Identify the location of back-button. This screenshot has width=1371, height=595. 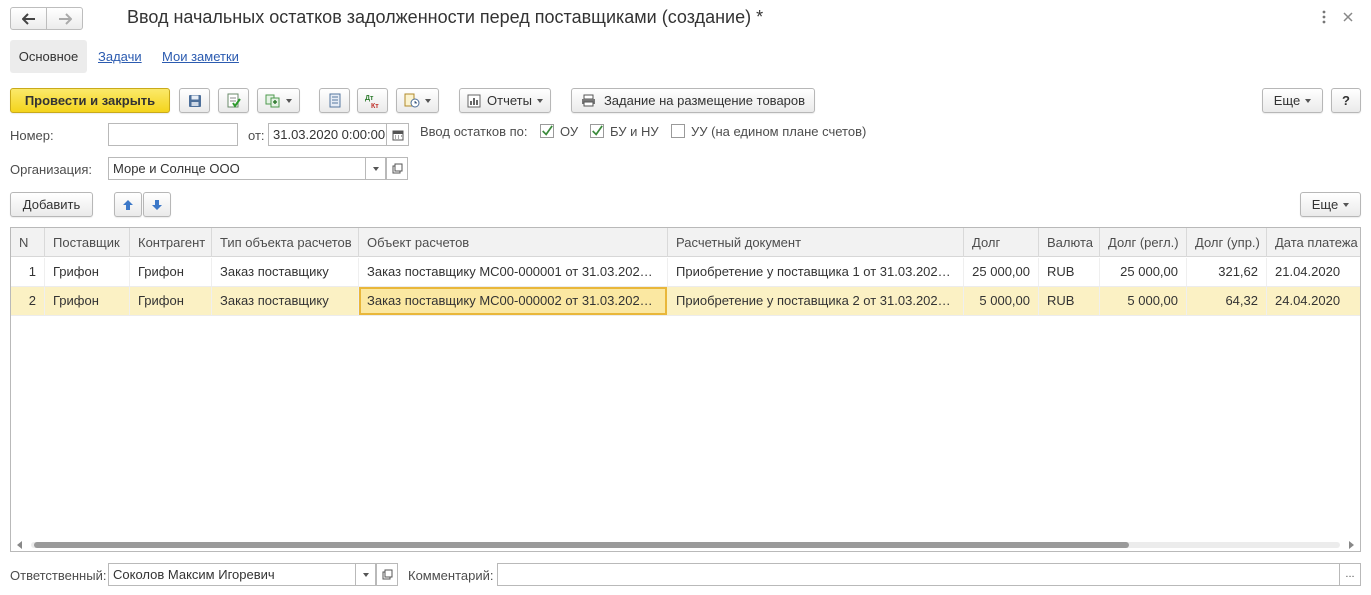
(28, 18).